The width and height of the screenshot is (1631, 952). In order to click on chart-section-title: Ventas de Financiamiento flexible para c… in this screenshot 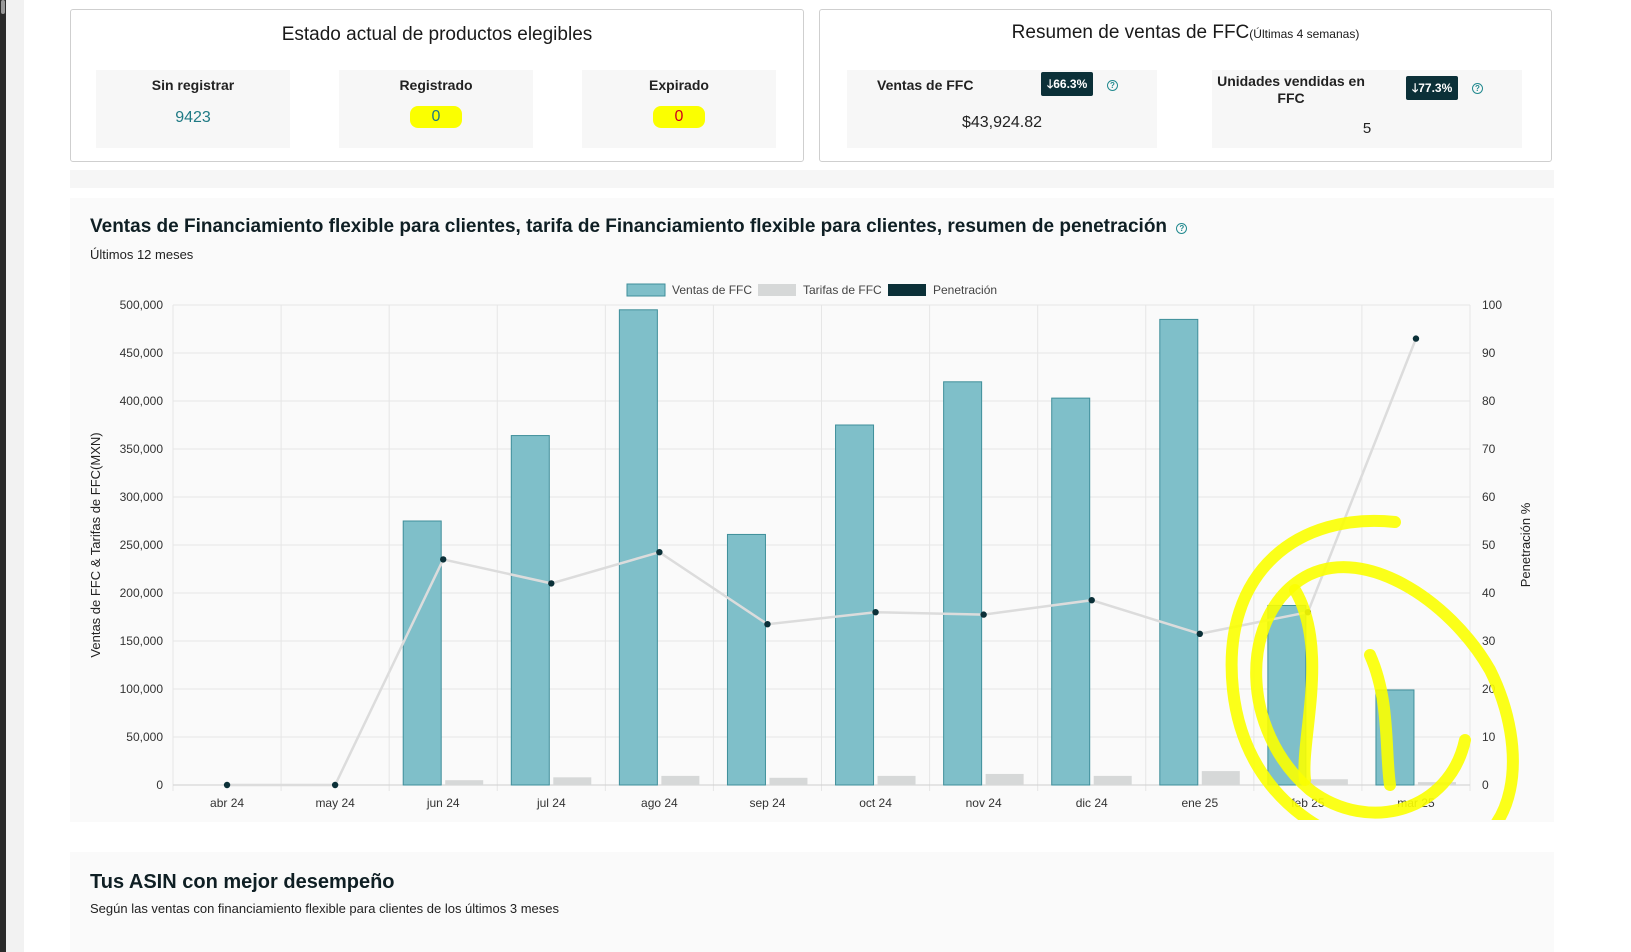, I will do `click(639, 227)`.